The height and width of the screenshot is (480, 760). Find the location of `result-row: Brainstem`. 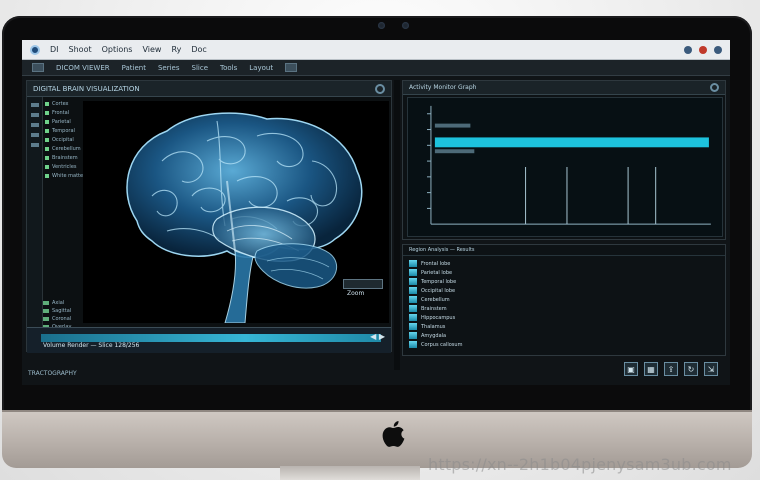

result-row: Brainstem is located at coordinates (564, 308).